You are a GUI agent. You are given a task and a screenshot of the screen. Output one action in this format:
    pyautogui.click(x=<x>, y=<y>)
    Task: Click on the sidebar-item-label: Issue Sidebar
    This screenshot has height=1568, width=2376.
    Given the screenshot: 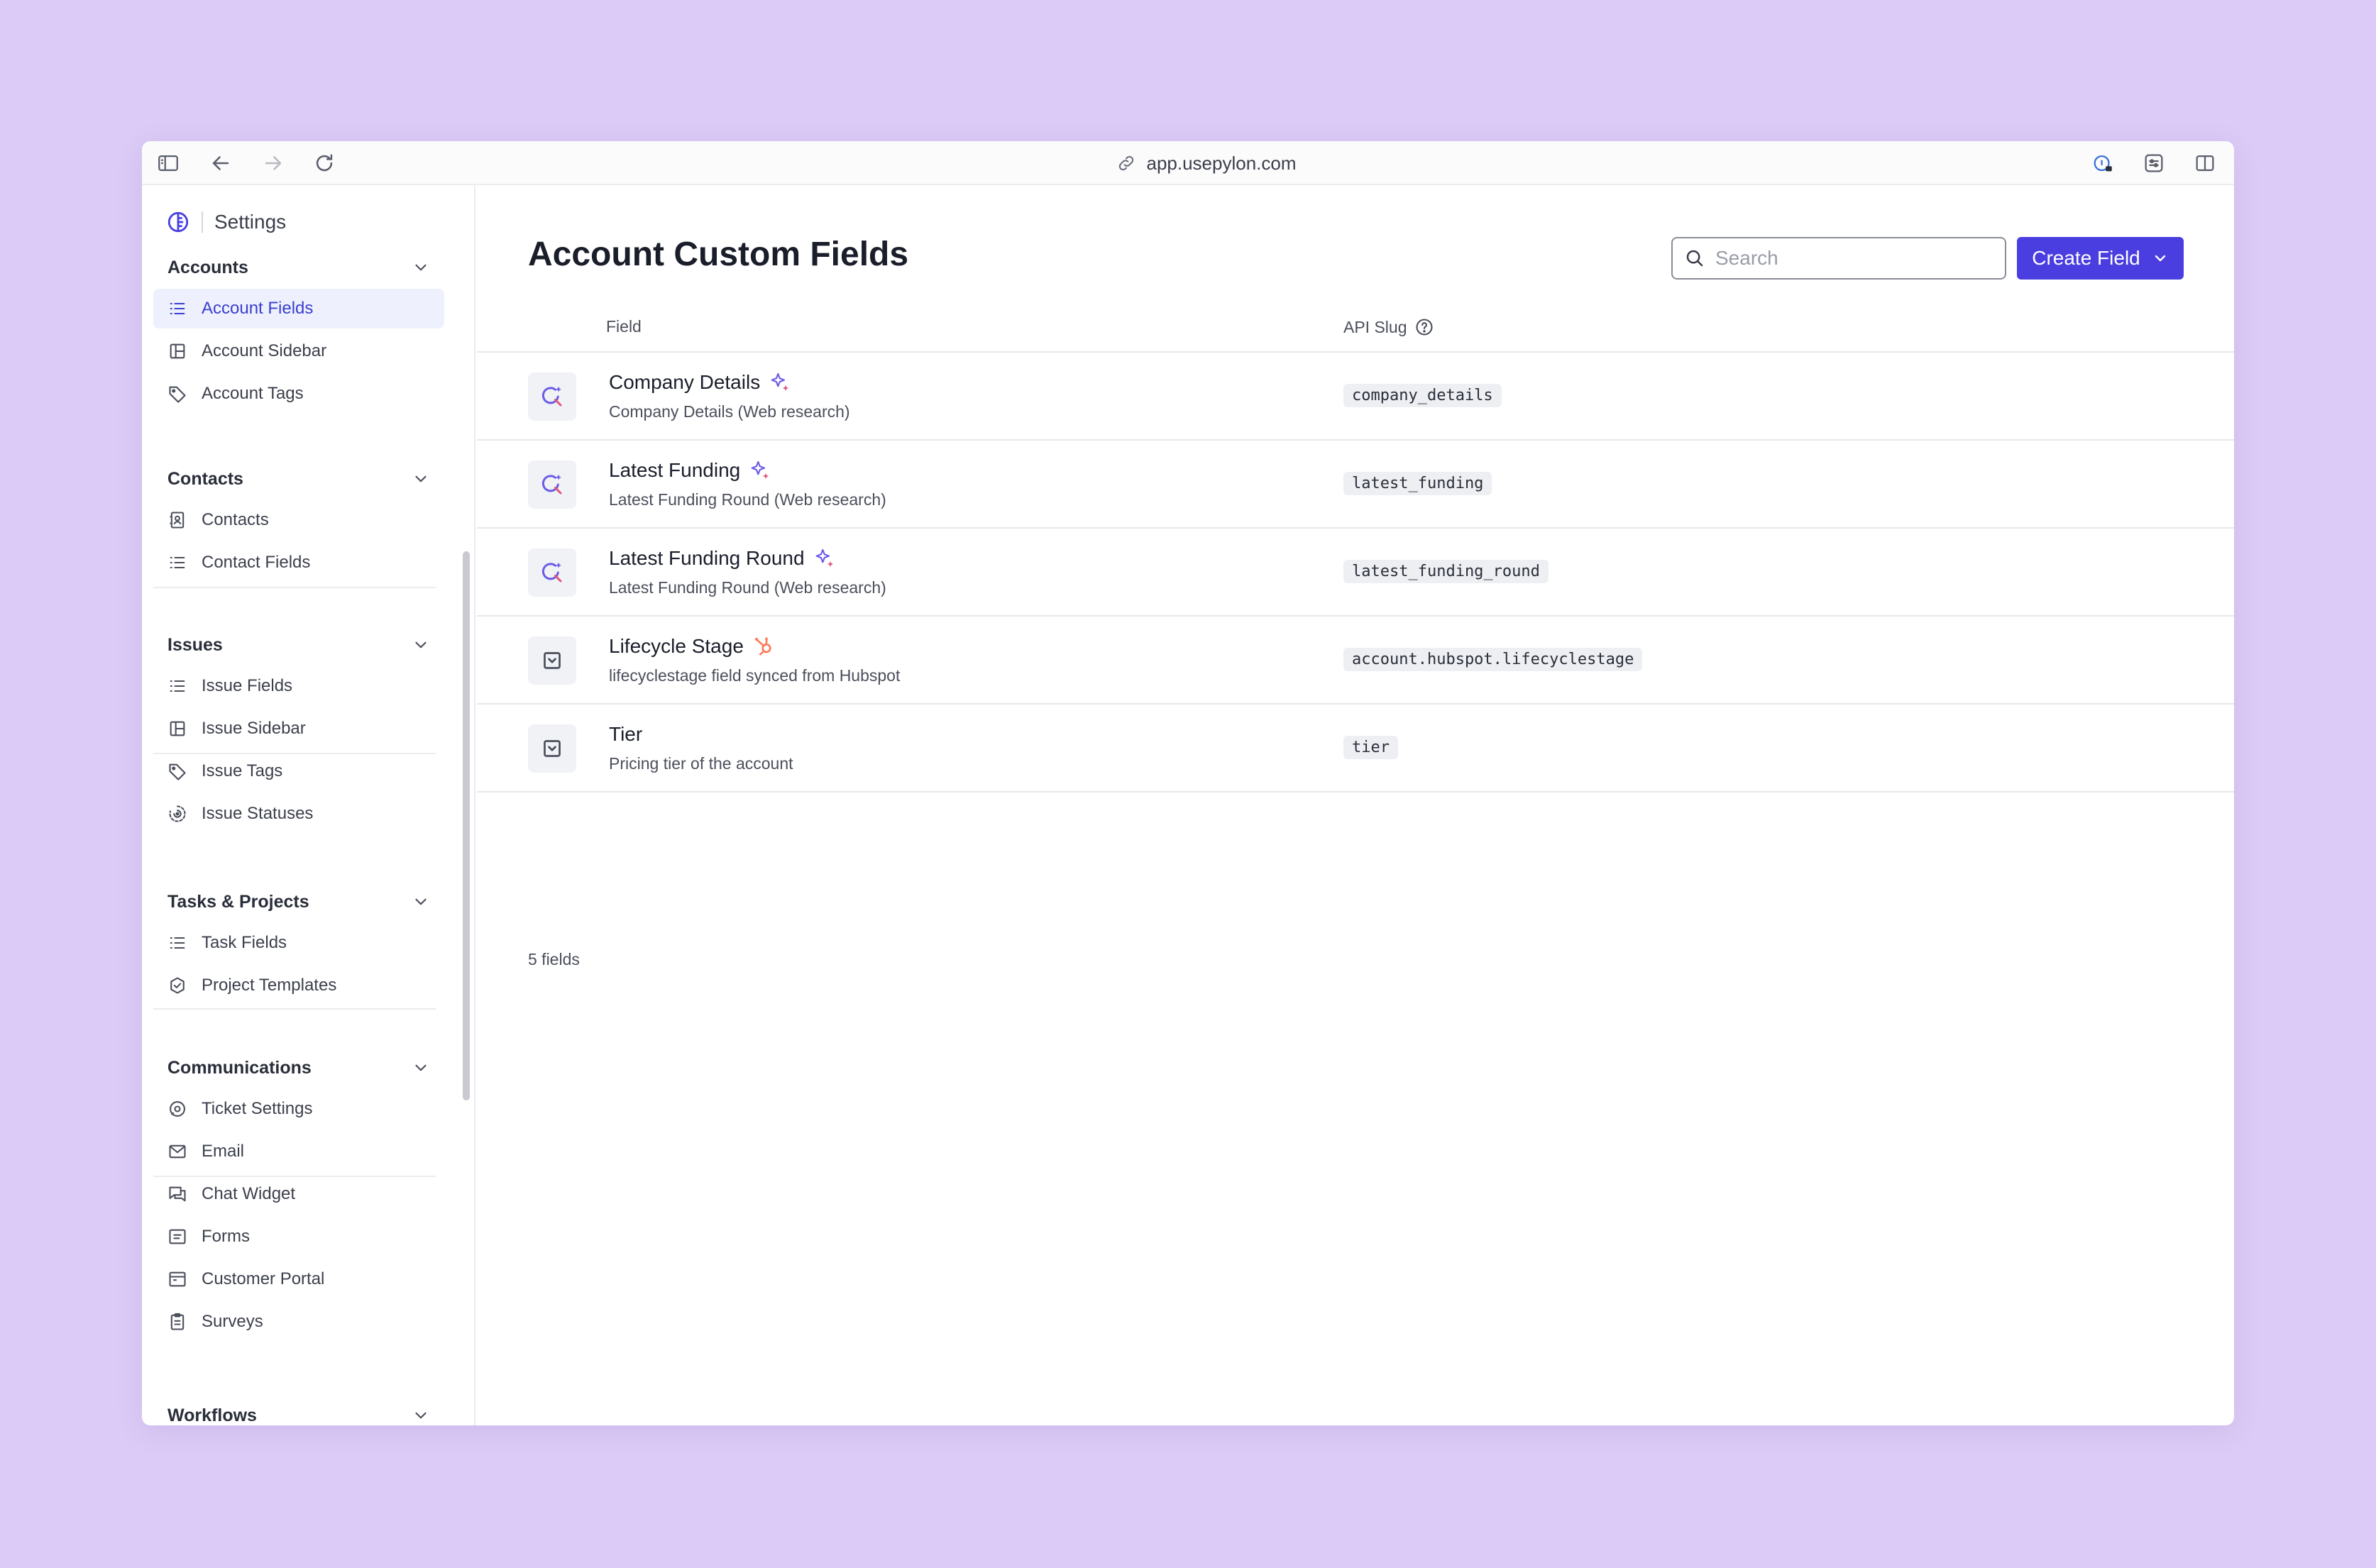 What is the action you would take?
    pyautogui.click(x=254, y=728)
    